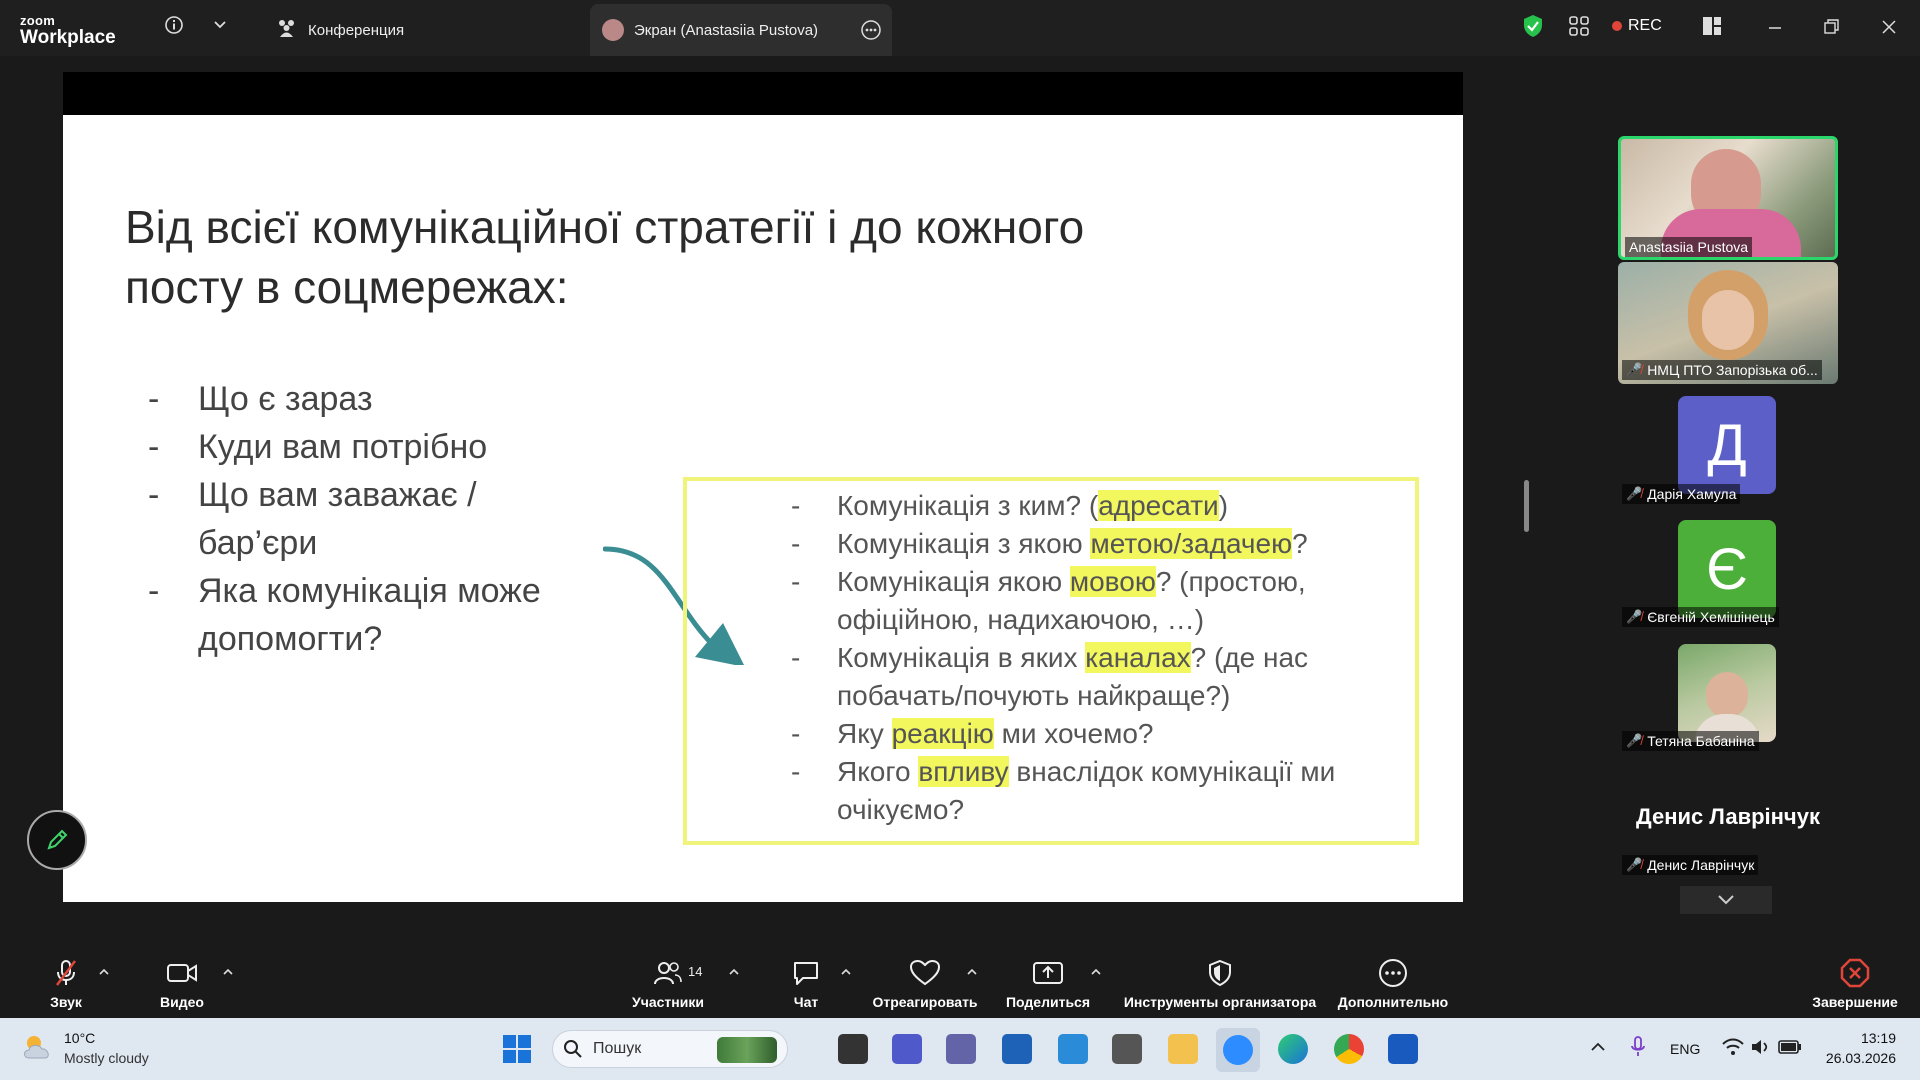 Image resolution: width=1920 pixels, height=1080 pixels. I want to click on zoom-app-icon, so click(1238, 1050).